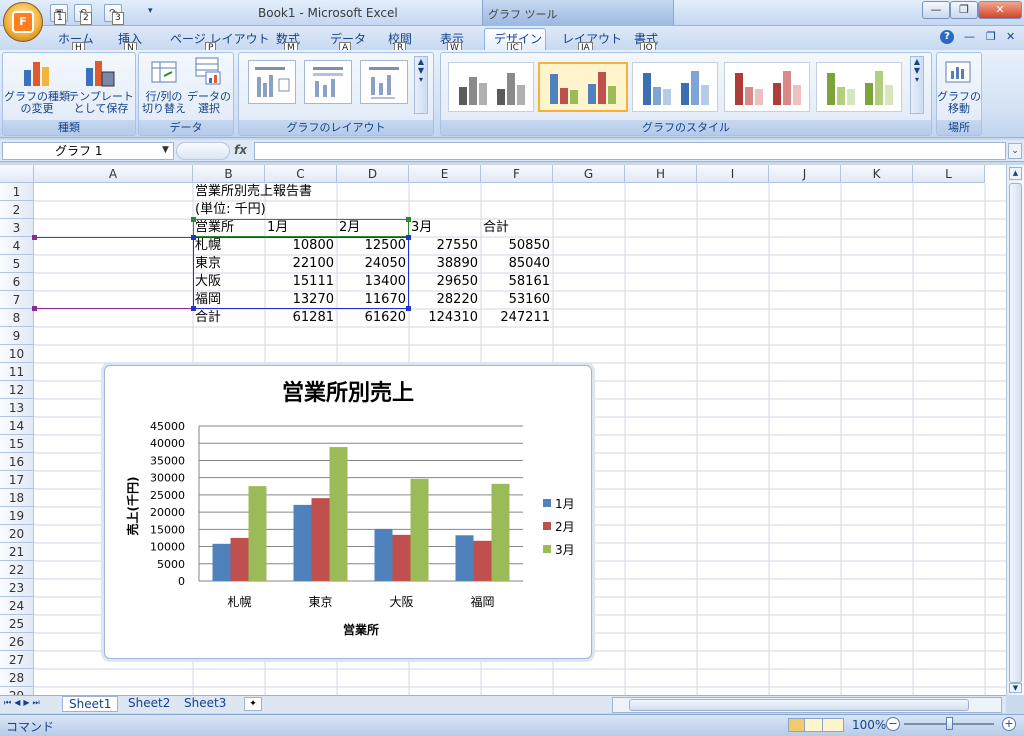 The width and height of the screenshot is (1024, 736). Describe the element at coordinates (969, 36) in the screenshot. I see `wb-minimize-icon: —` at that location.